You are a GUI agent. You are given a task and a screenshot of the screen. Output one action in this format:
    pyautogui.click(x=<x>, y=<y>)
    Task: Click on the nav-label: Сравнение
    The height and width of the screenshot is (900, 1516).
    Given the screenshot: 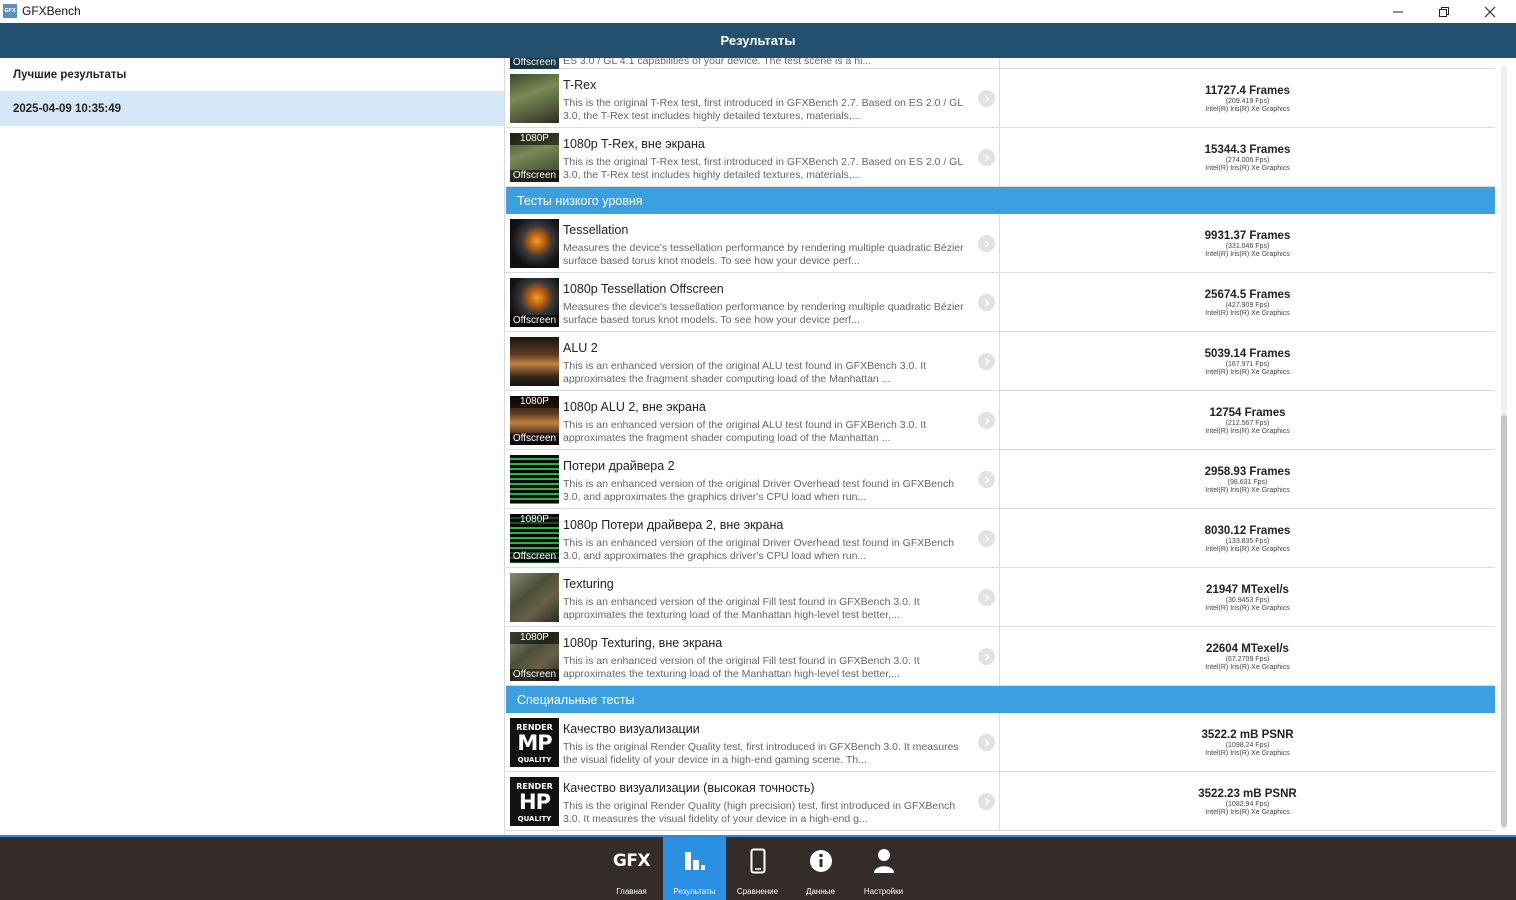 What is the action you would take?
    pyautogui.click(x=757, y=891)
    